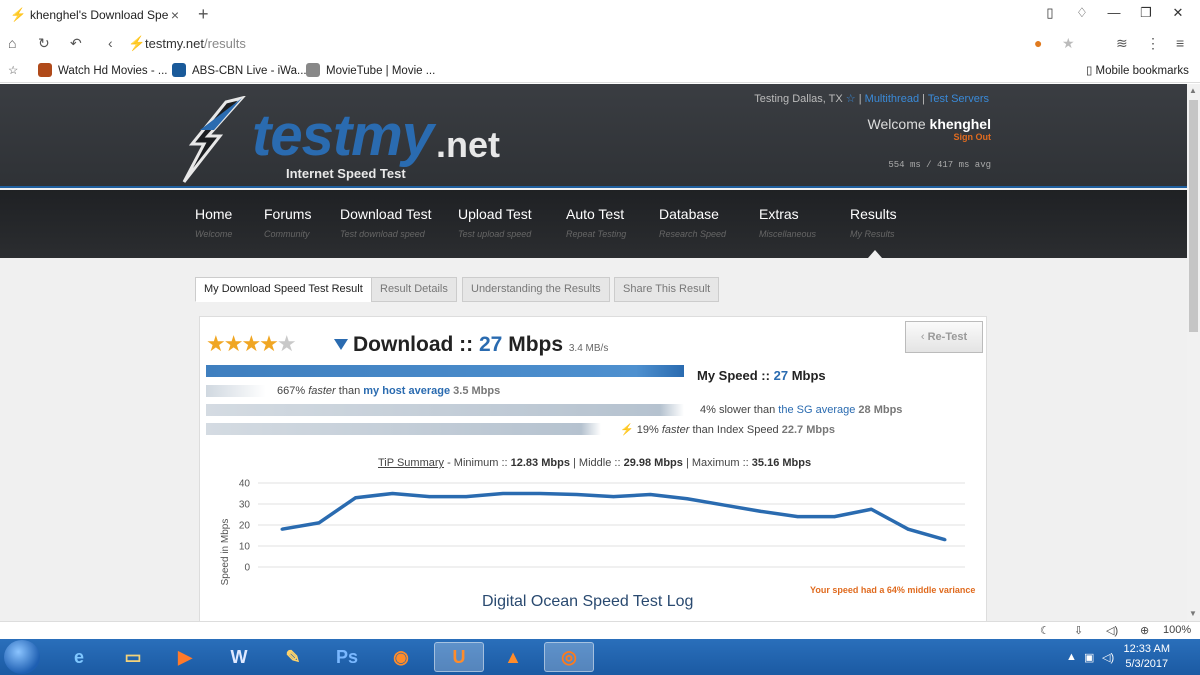  I want to click on night-mode-icon: ☾, so click(1045, 630).